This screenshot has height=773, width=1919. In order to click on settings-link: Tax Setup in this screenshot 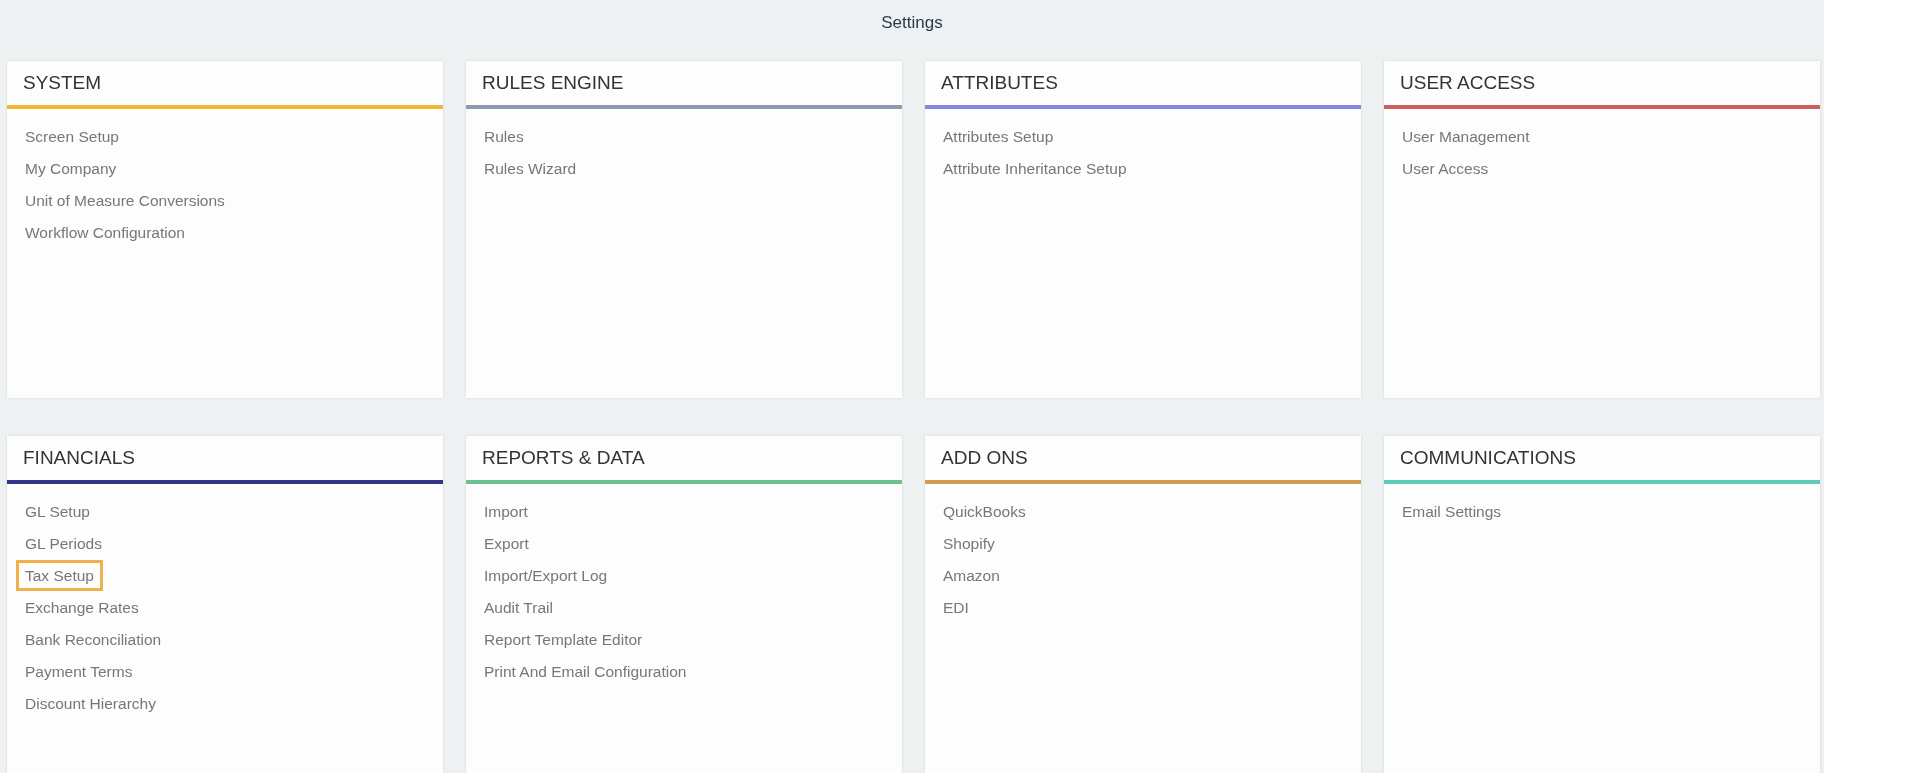, I will do `click(59, 575)`.